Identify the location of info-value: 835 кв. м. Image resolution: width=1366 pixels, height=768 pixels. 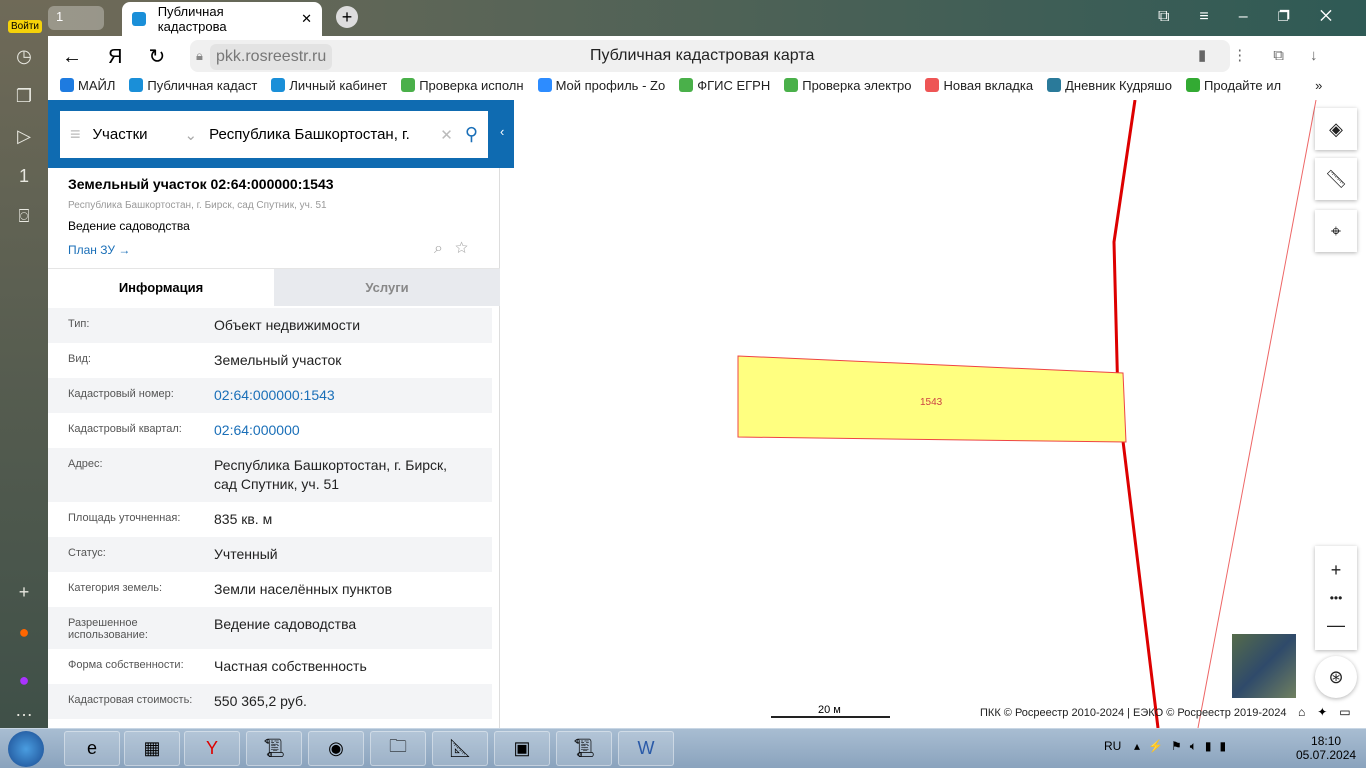
(243, 519).